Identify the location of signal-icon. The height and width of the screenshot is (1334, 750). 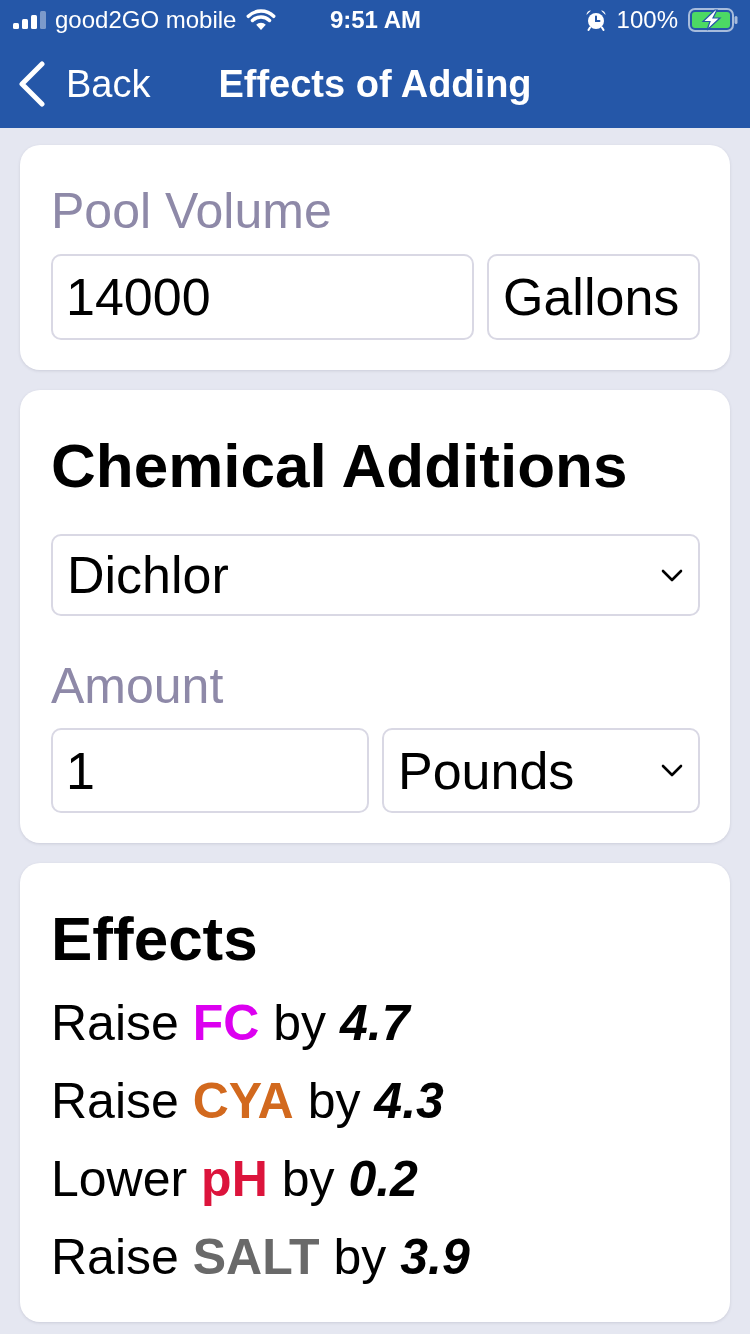
(30, 20).